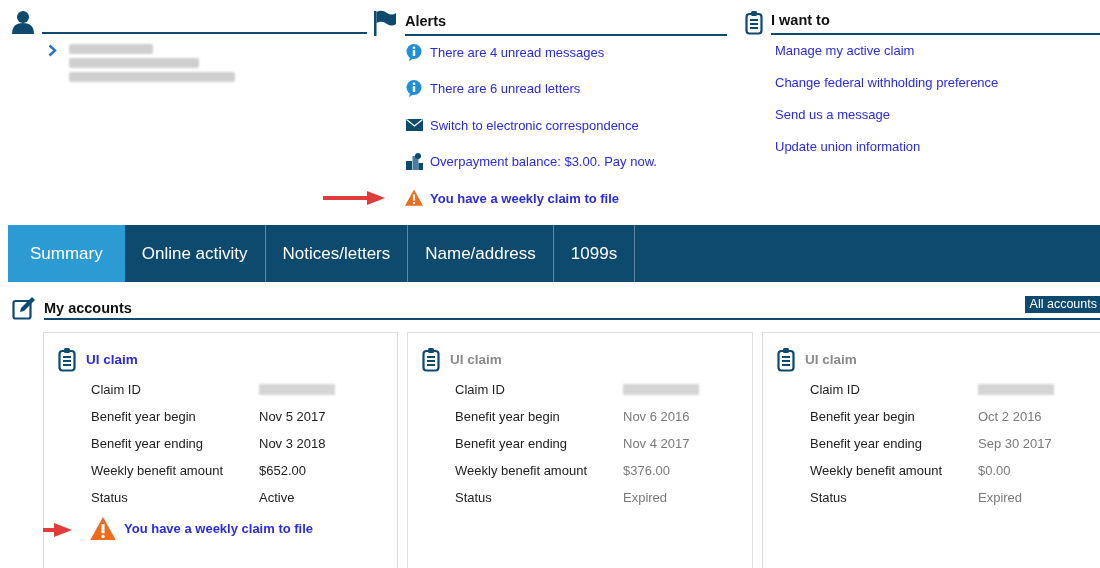 This screenshot has width=1100, height=568. I want to click on field-value: Nov 3 2018, so click(293, 443).